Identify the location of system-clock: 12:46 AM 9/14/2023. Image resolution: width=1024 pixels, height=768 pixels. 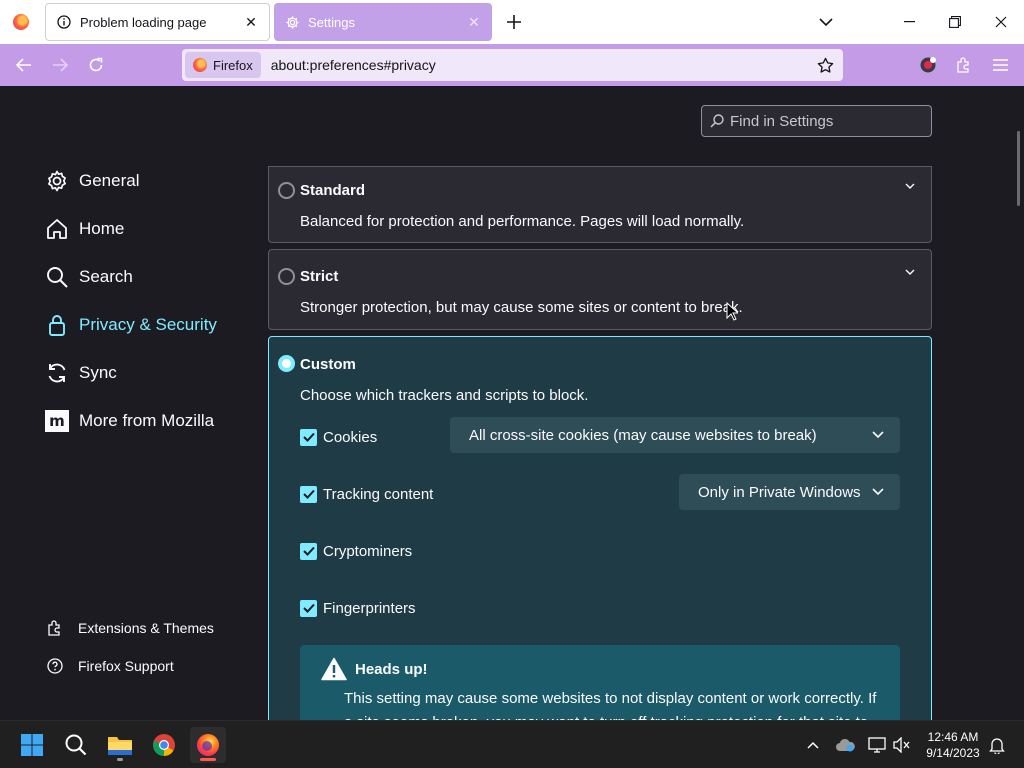
(953, 745).